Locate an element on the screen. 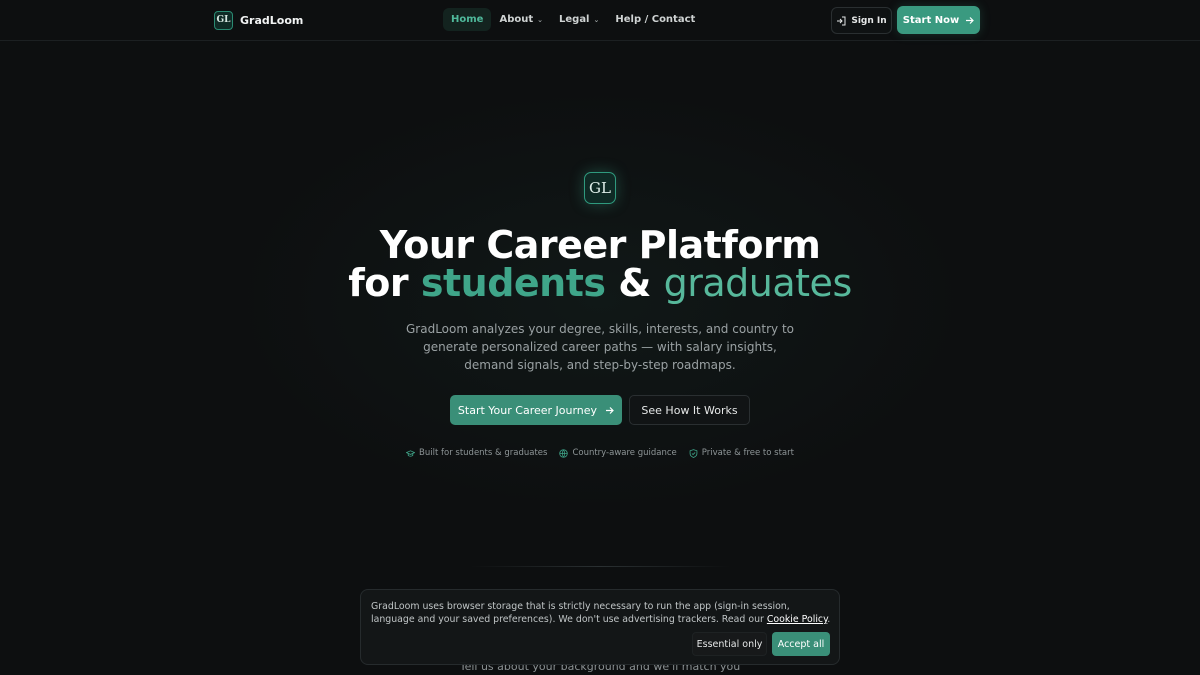 The height and width of the screenshot is (675, 1200). sign-in-label: Sign In is located at coordinates (869, 20).